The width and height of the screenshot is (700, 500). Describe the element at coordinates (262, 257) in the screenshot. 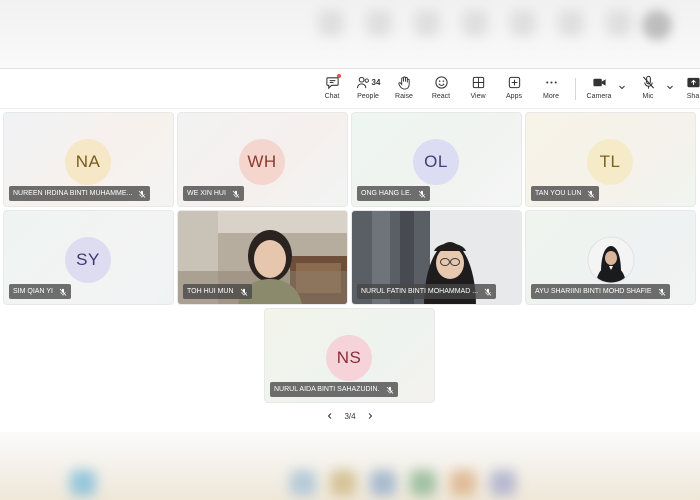

I see `participant-video-tile: TOH HUI MUN` at that location.